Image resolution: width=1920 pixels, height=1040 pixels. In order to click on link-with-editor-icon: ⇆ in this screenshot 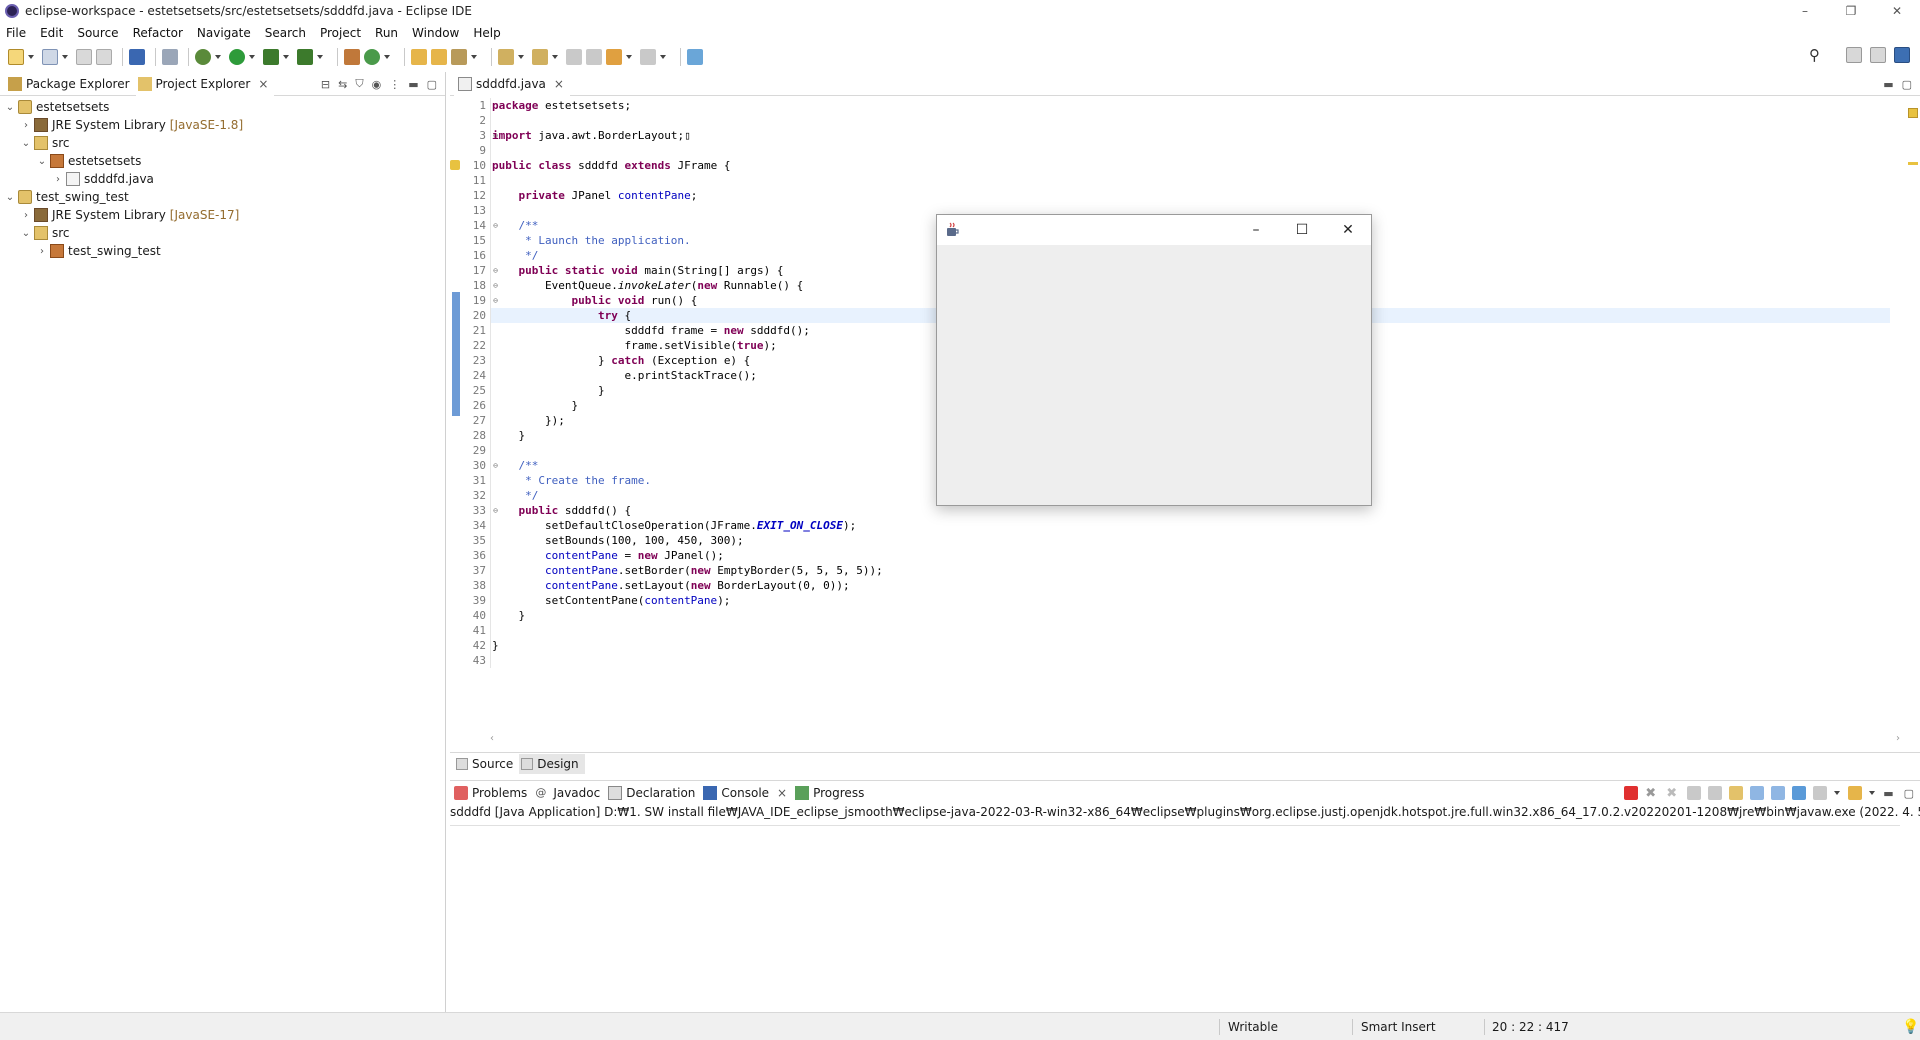, I will do `click(342, 84)`.